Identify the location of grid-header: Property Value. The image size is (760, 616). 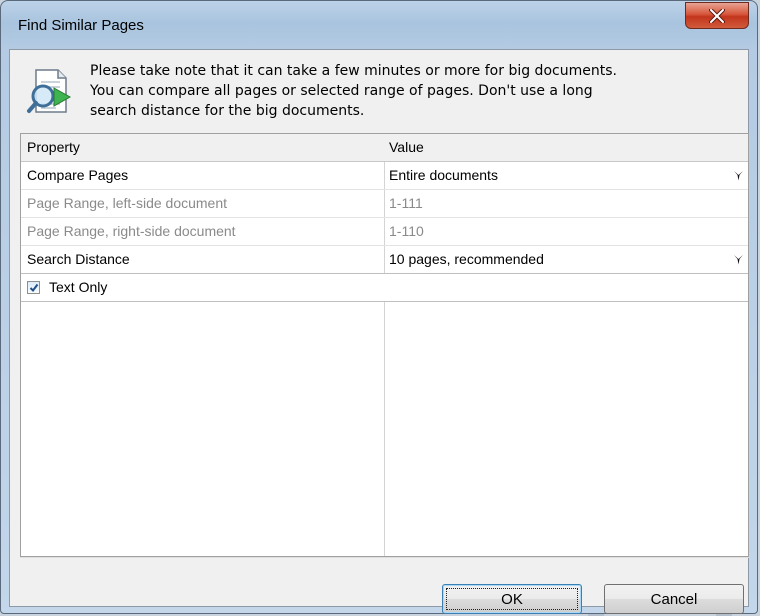
(384, 148).